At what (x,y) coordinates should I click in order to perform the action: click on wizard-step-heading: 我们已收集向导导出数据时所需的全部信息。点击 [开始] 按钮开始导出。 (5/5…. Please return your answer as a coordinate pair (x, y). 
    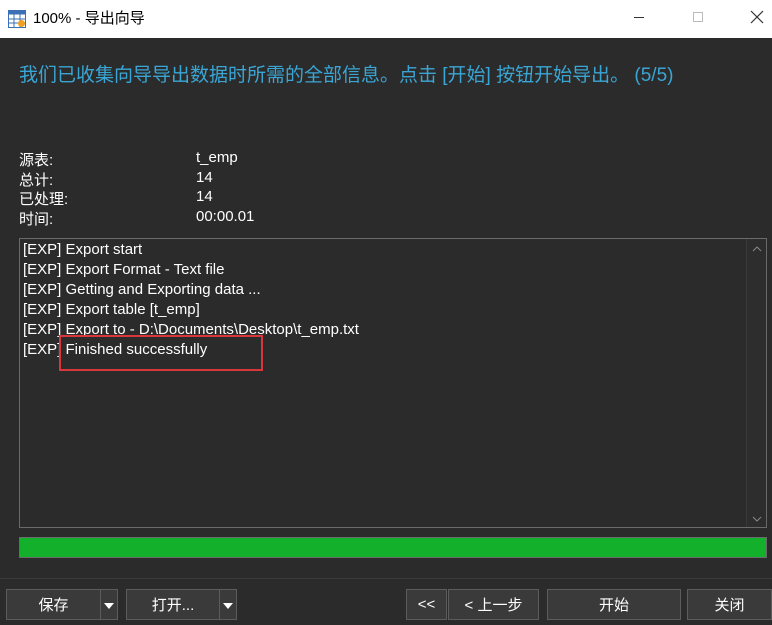
    Looking at the image, I should click on (346, 75).